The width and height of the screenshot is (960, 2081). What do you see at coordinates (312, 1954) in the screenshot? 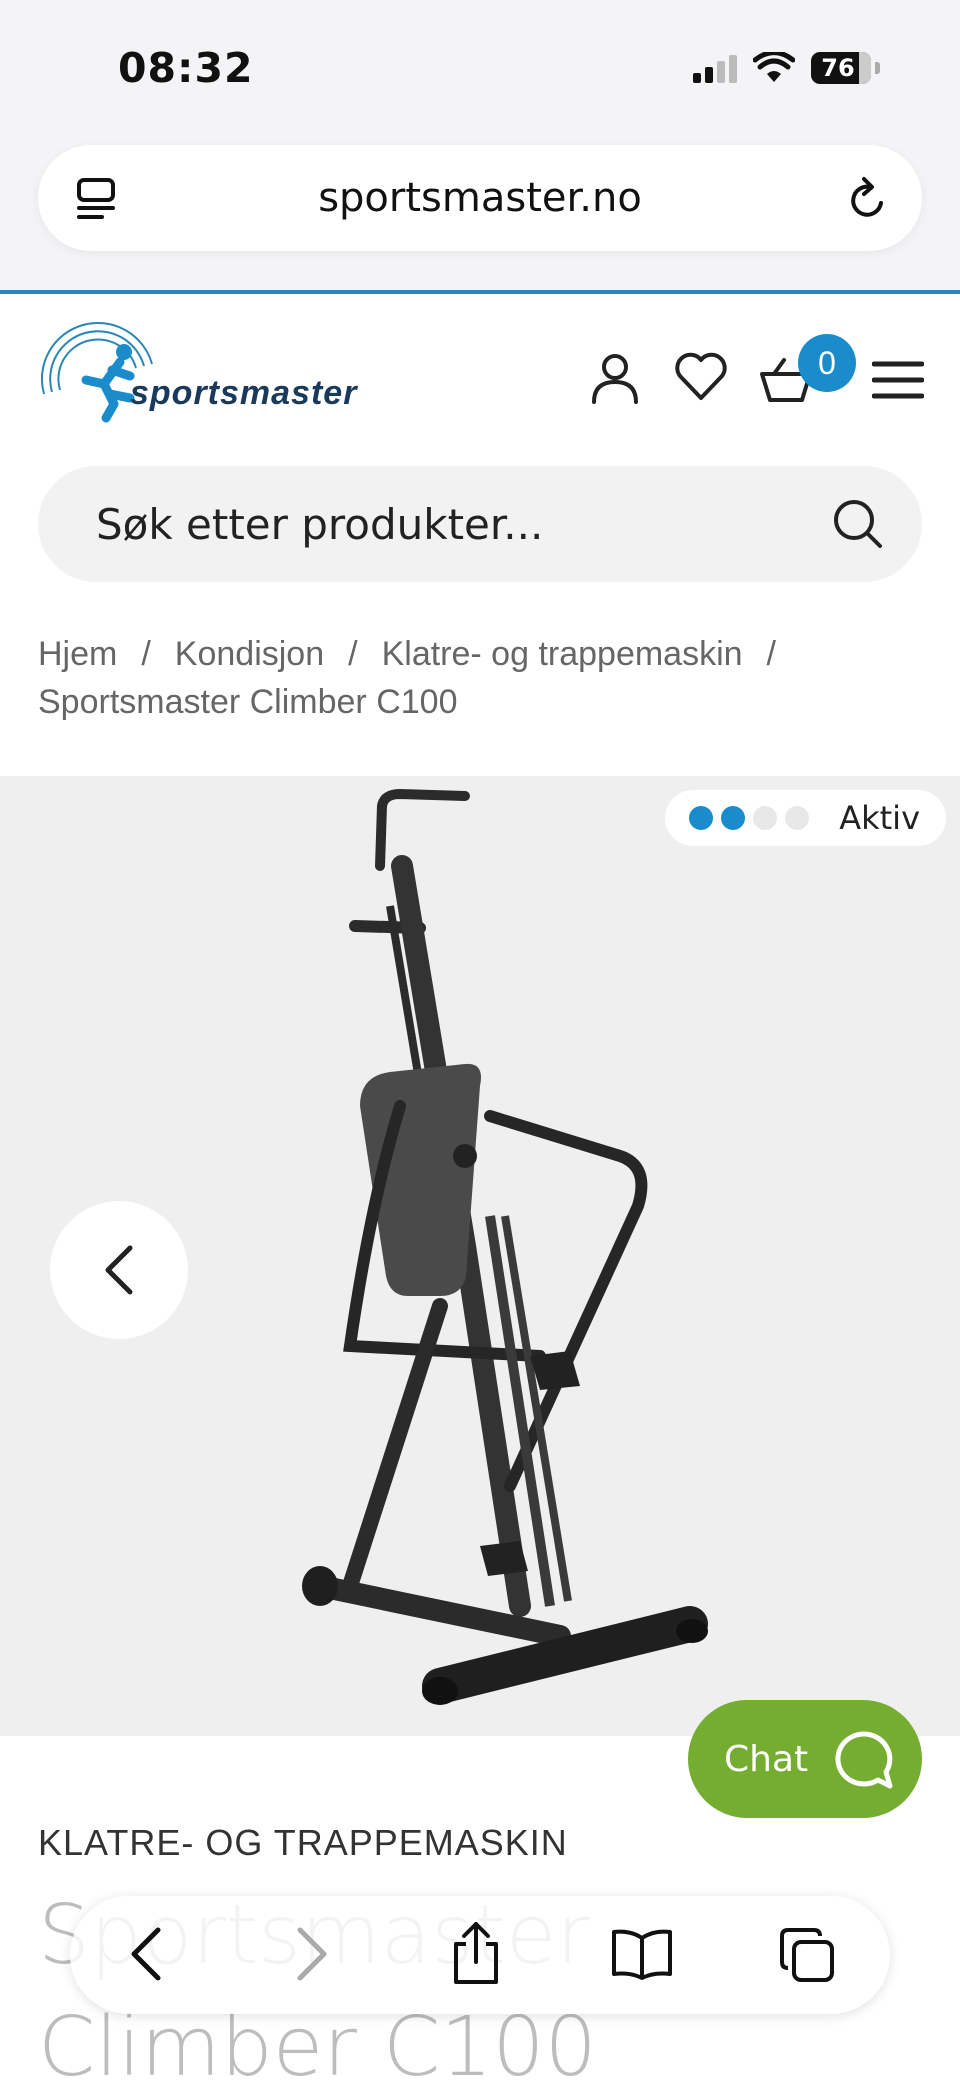
I see `forward-icon` at bounding box center [312, 1954].